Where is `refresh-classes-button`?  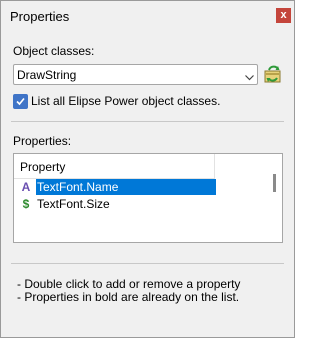 refresh-classes-button is located at coordinates (273, 74).